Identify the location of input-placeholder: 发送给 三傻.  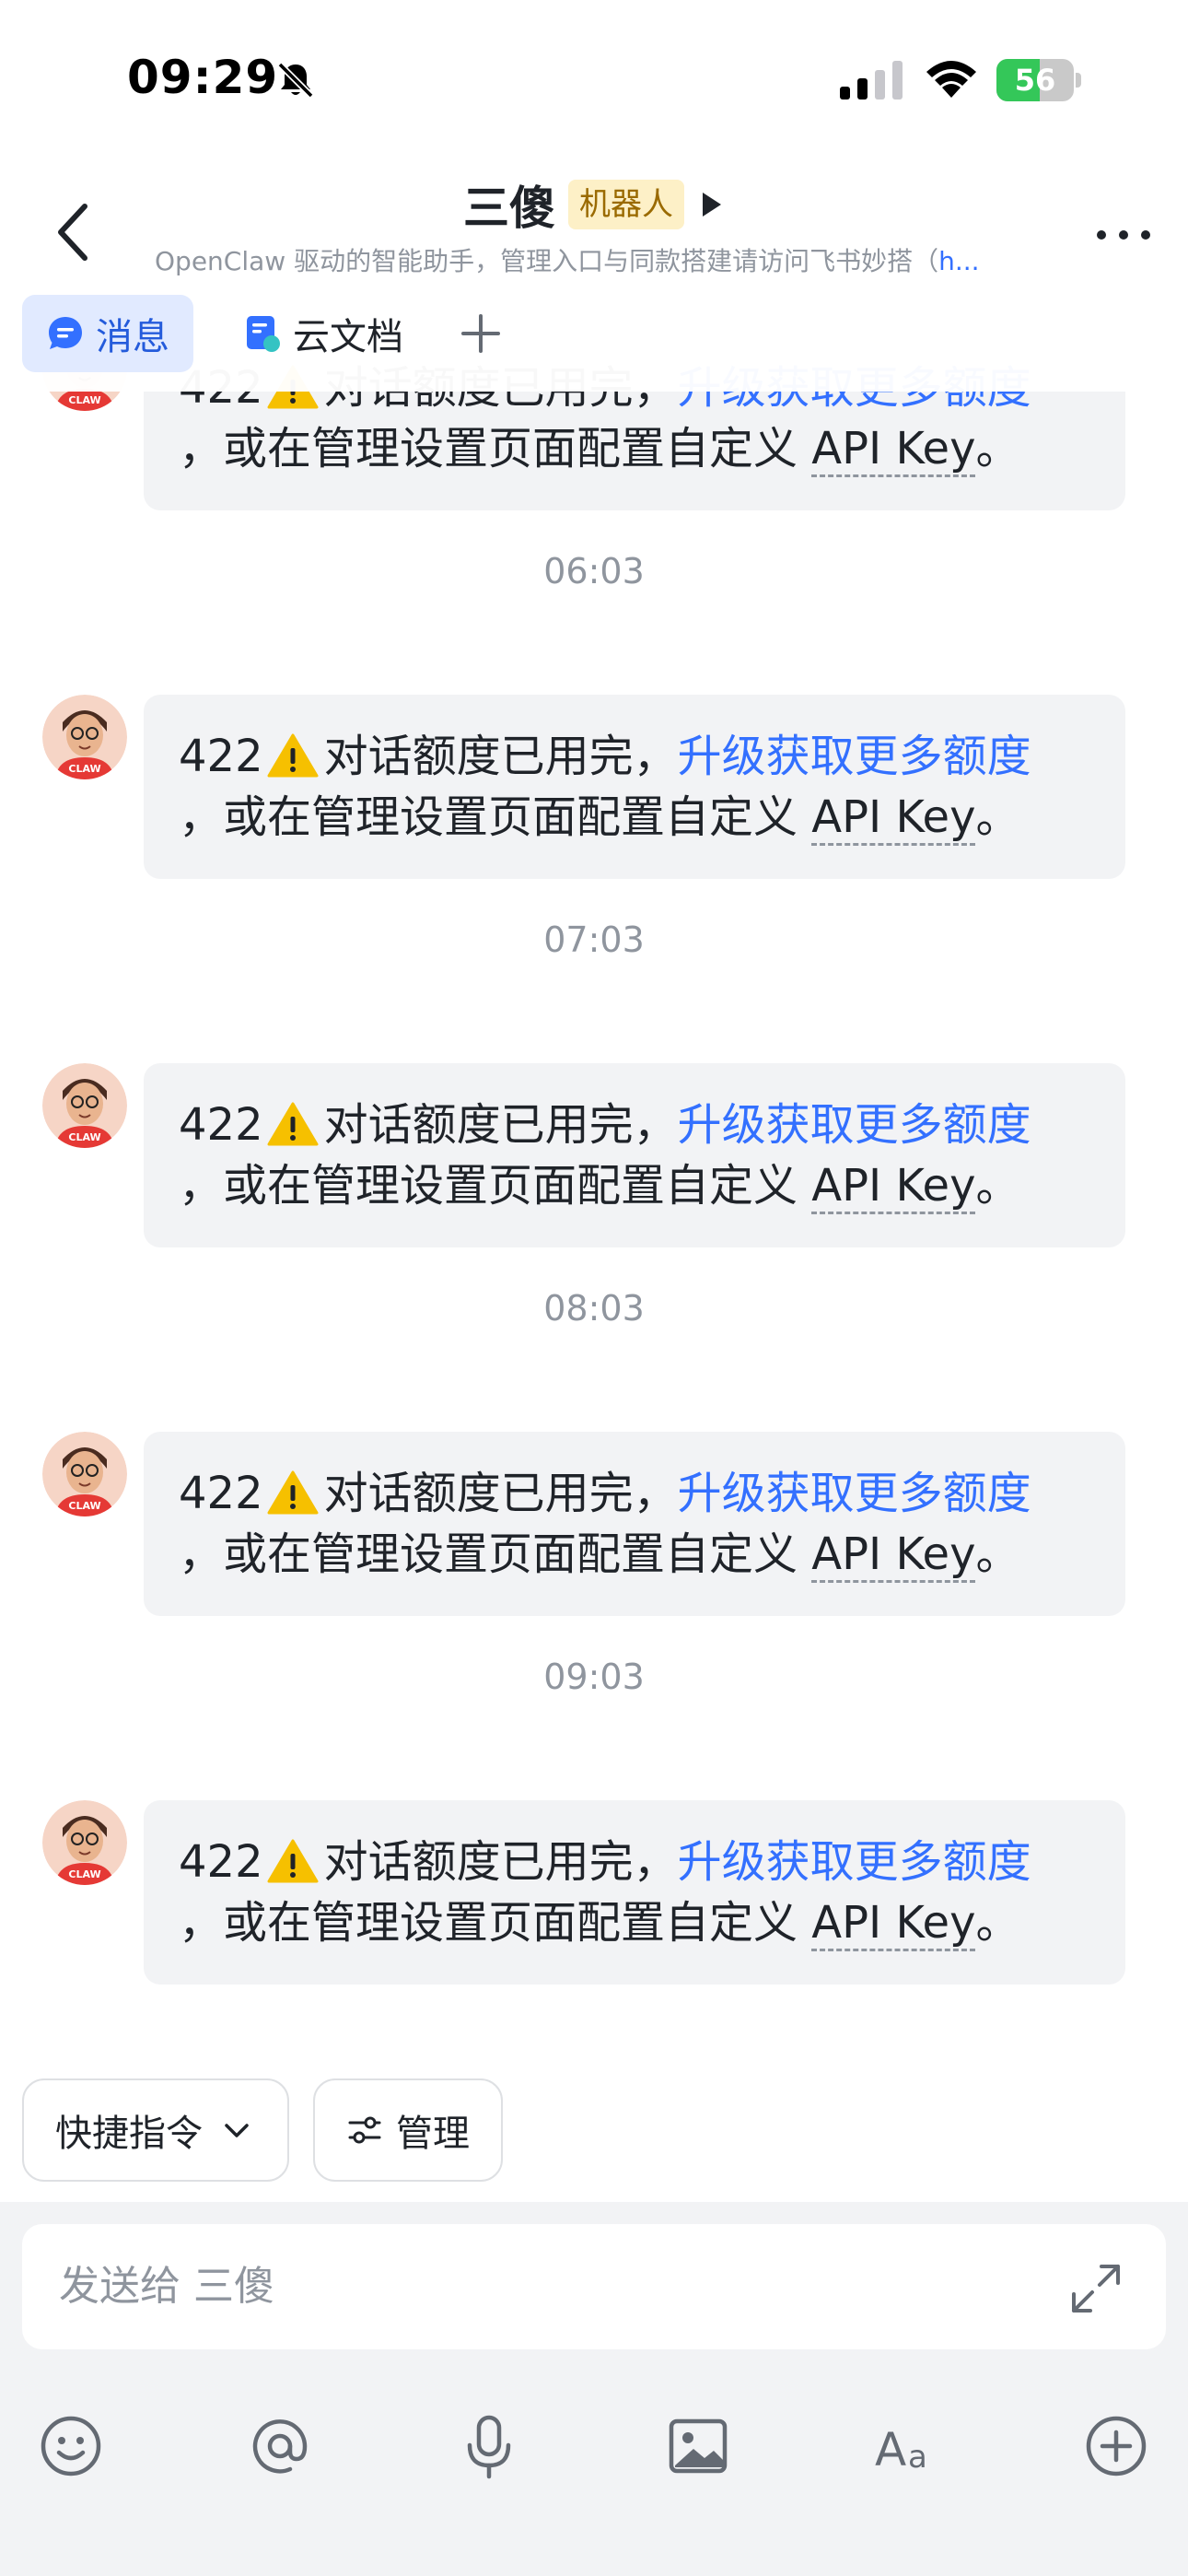
(166, 2286).